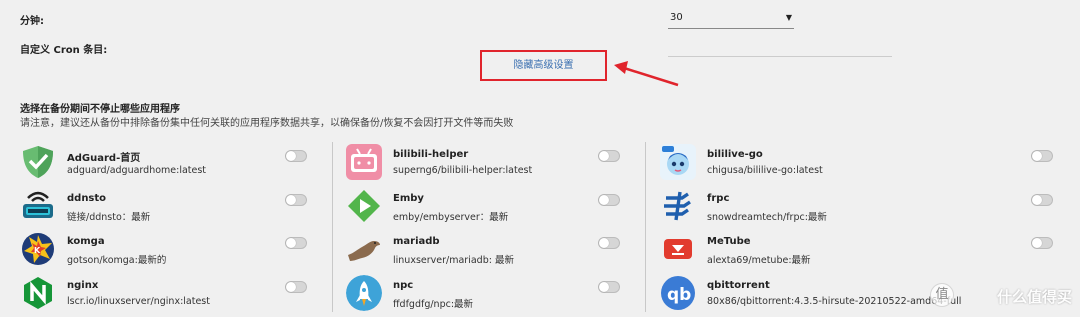 The width and height of the screenshot is (1080, 317). Describe the element at coordinates (678, 162) in the screenshot. I see `bililive-avatar-icon` at that location.